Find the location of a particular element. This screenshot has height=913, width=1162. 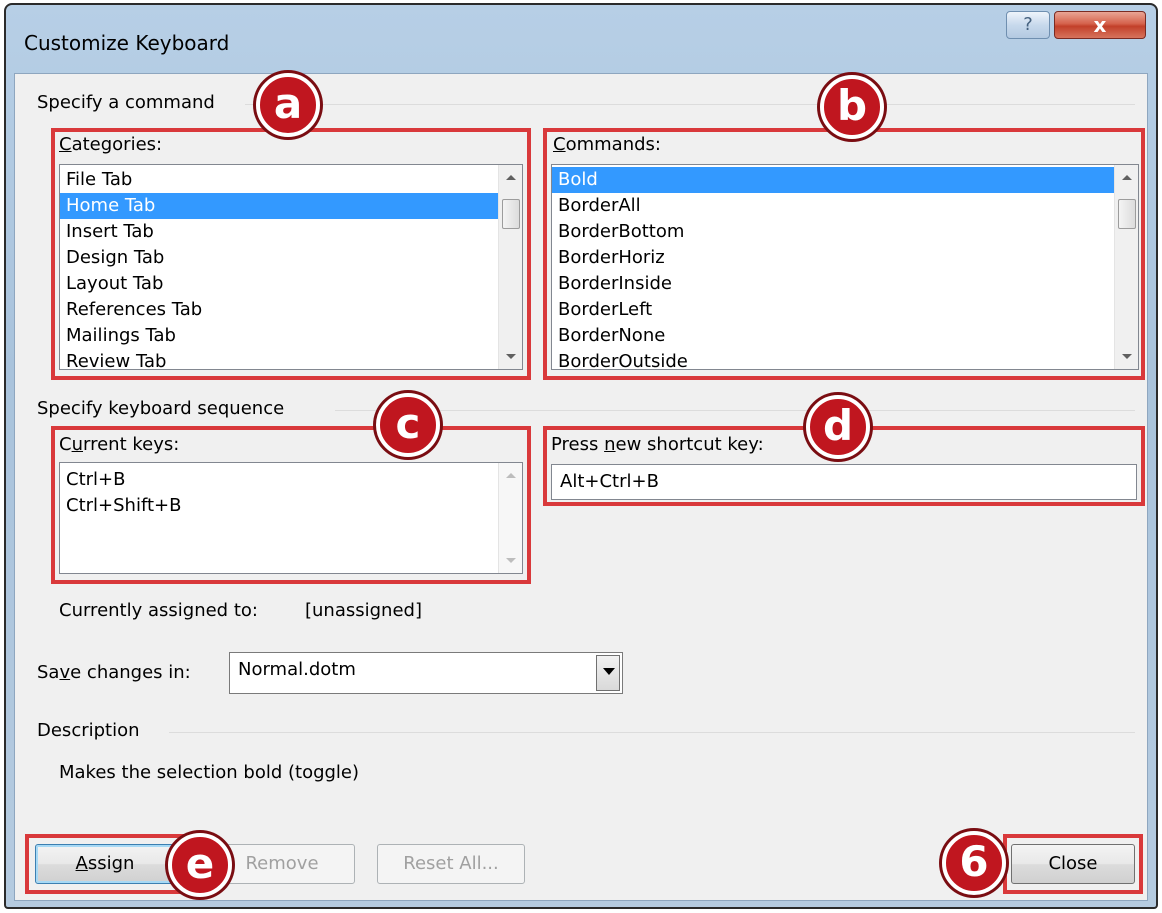

current-keys-list: Ctrl+B Ctrl+Shift+B is located at coordinates (291, 518).